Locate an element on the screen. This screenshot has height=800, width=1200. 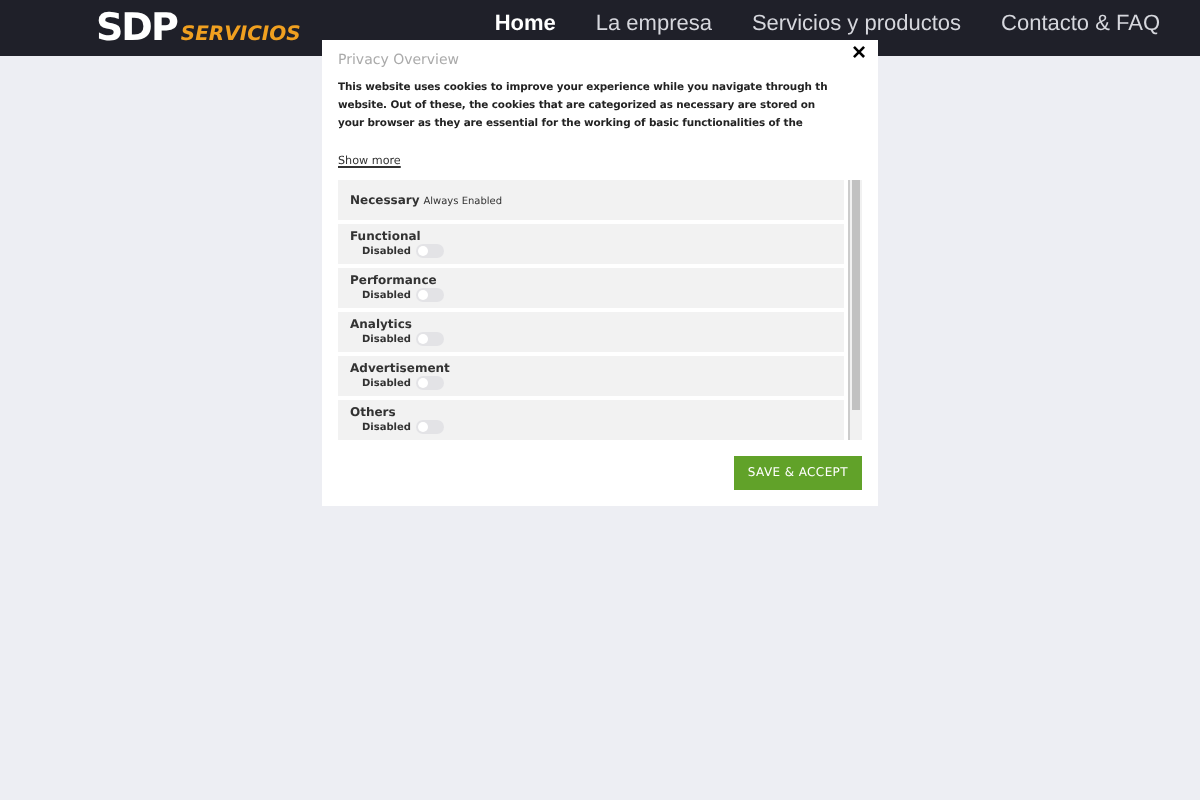
nav-link: La empresa is located at coordinates (653, 24).